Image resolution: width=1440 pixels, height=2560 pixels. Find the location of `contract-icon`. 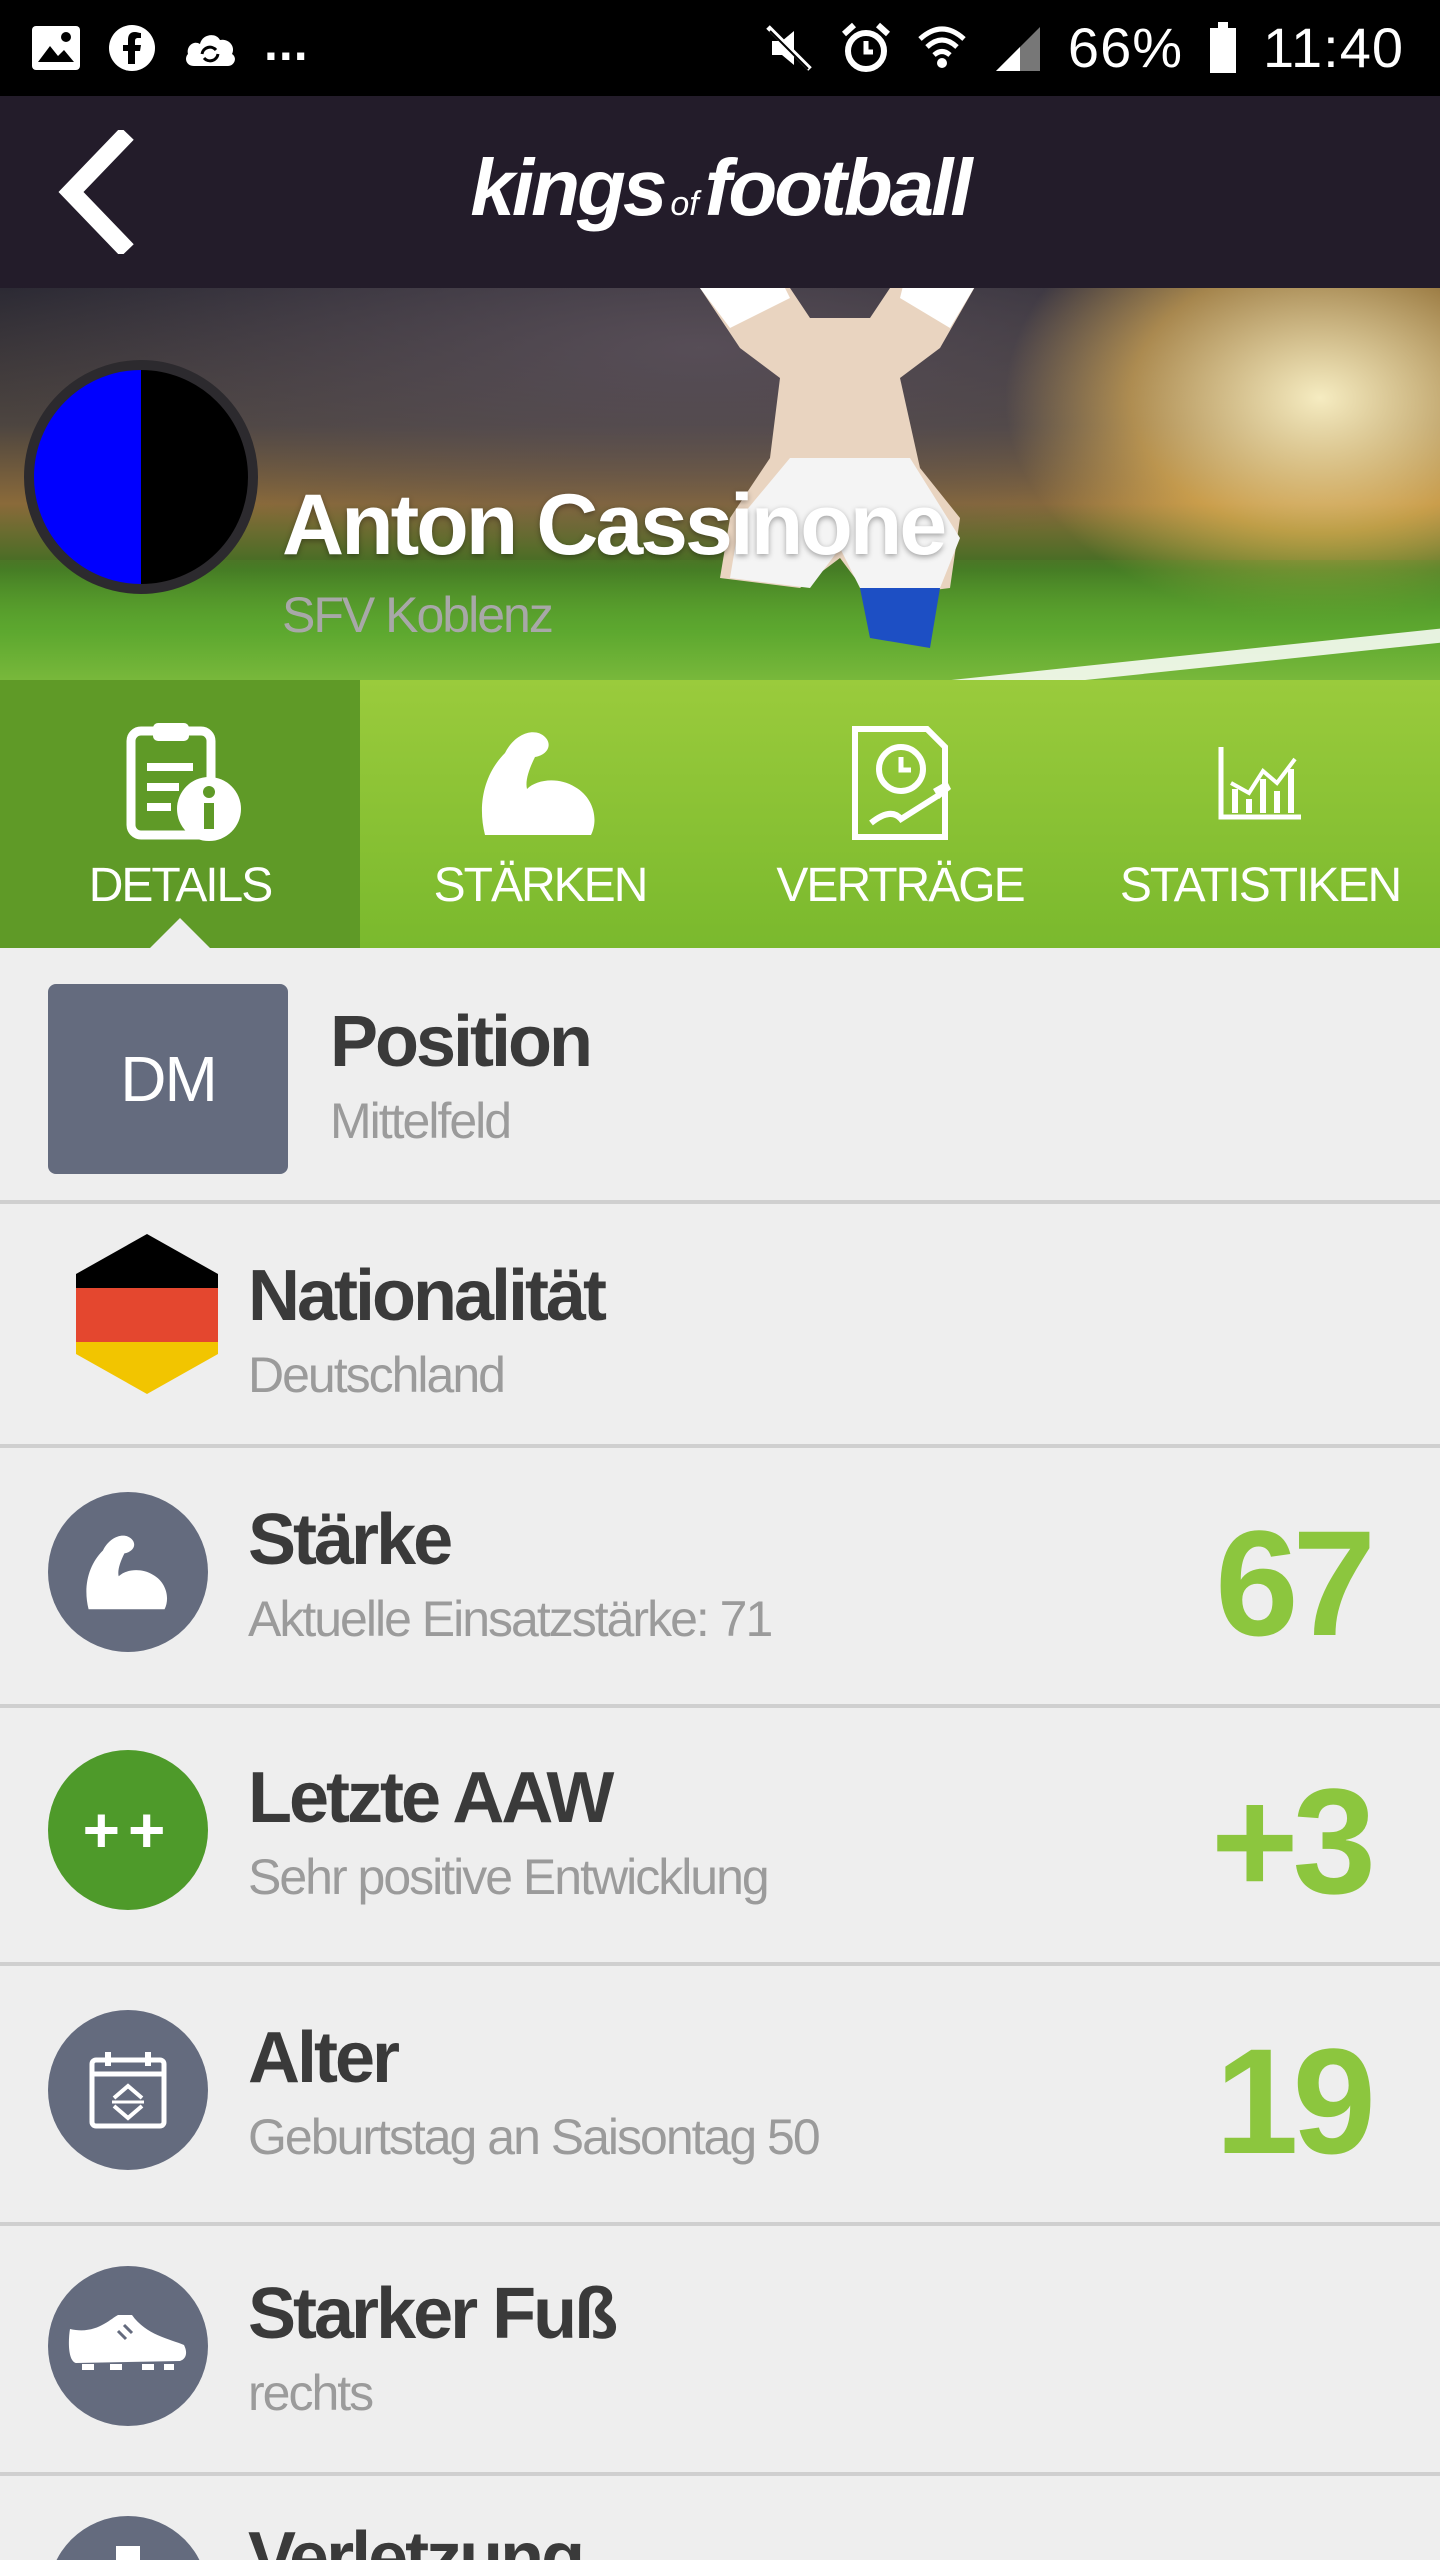

contract-icon is located at coordinates (900, 783).